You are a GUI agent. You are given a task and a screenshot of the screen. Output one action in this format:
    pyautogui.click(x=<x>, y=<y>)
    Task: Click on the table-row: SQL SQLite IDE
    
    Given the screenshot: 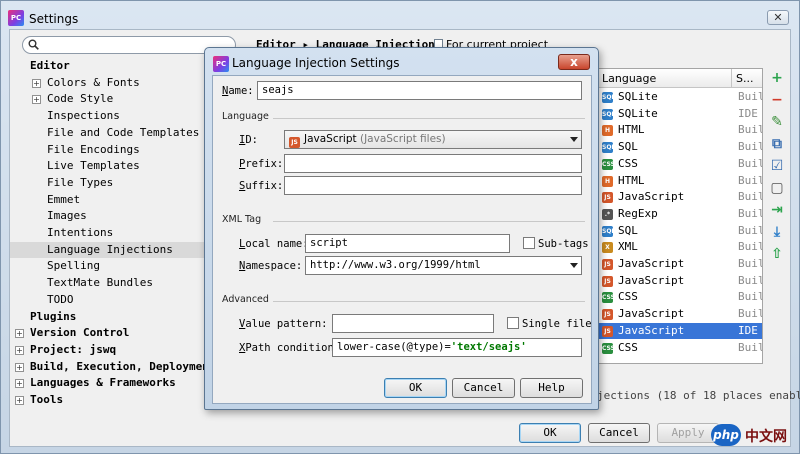 What is the action you would take?
    pyautogui.click(x=680, y=114)
    